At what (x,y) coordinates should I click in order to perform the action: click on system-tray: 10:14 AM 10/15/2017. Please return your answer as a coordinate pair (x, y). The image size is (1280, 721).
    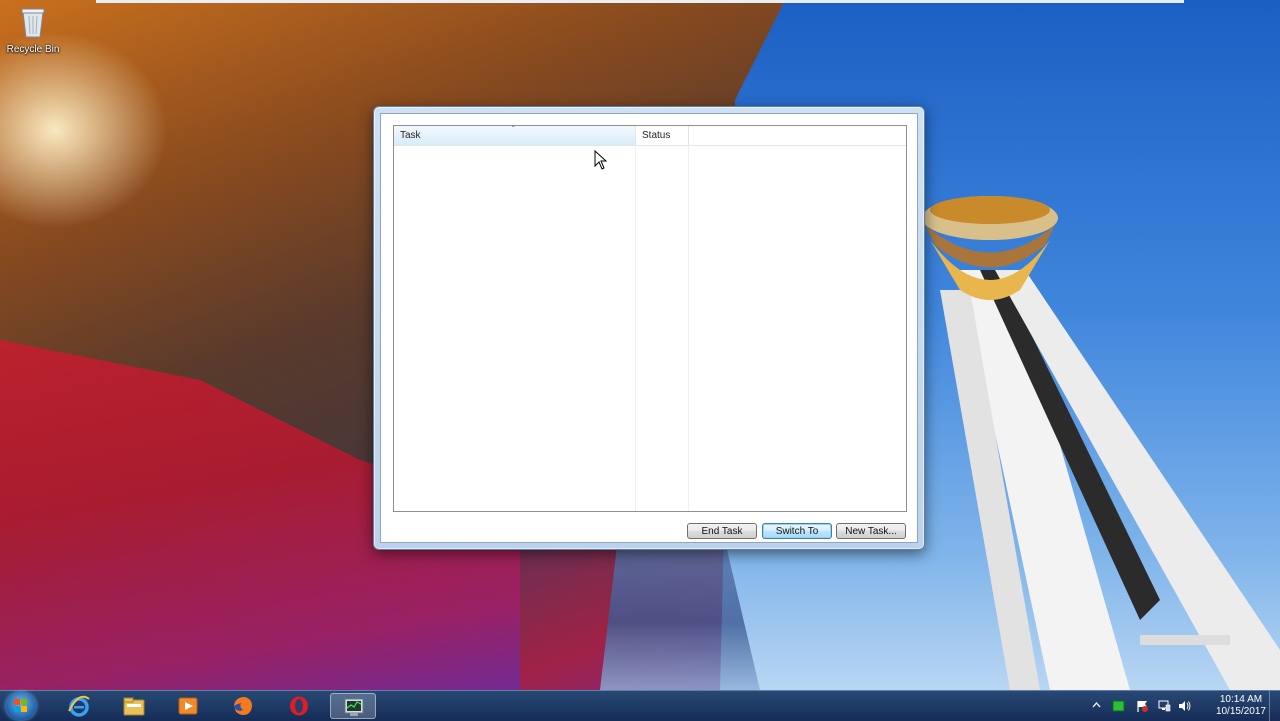
    Looking at the image, I should click on (1185, 706).